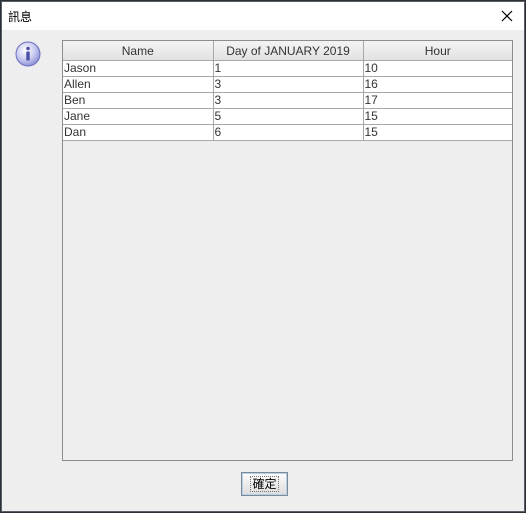  I want to click on cell-name: Allen, so click(138, 84).